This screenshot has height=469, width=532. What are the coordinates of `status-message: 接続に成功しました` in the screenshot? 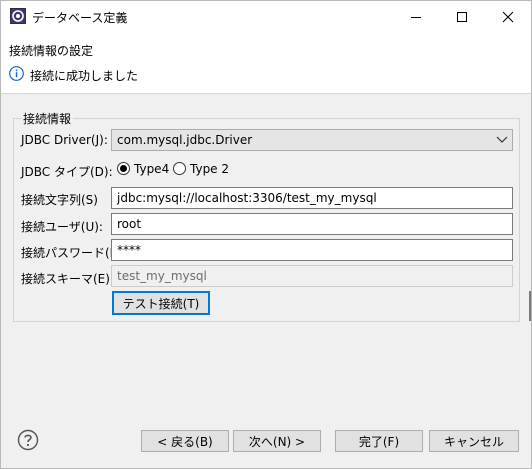 It's located at (84, 76).